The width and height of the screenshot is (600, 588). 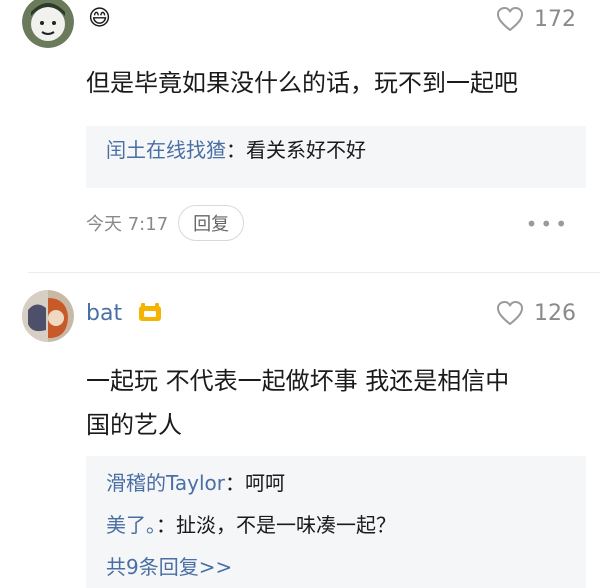 What do you see at coordinates (265, 483) in the screenshot?
I see `reply-text: 呵呵` at bounding box center [265, 483].